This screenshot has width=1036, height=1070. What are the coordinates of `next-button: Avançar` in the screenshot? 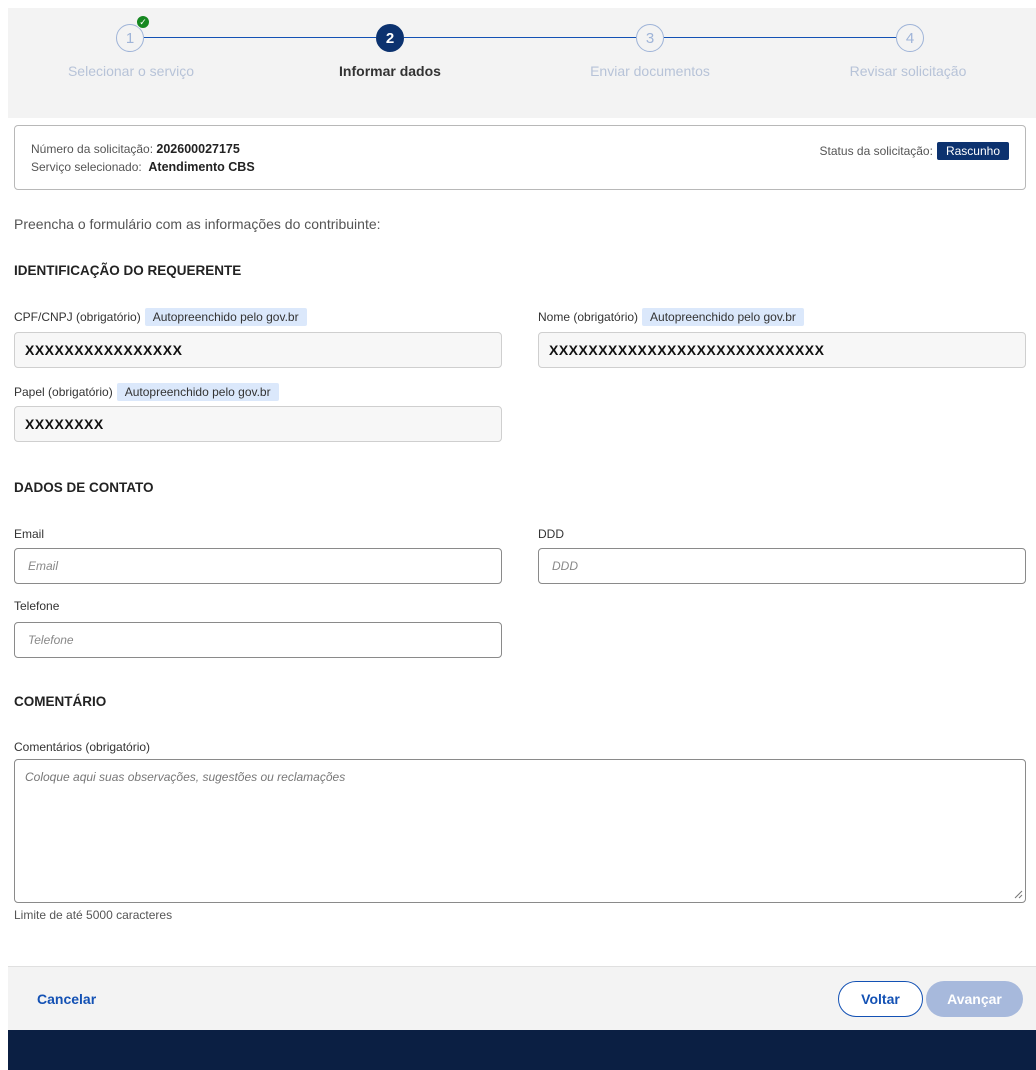 It's located at (974, 999).